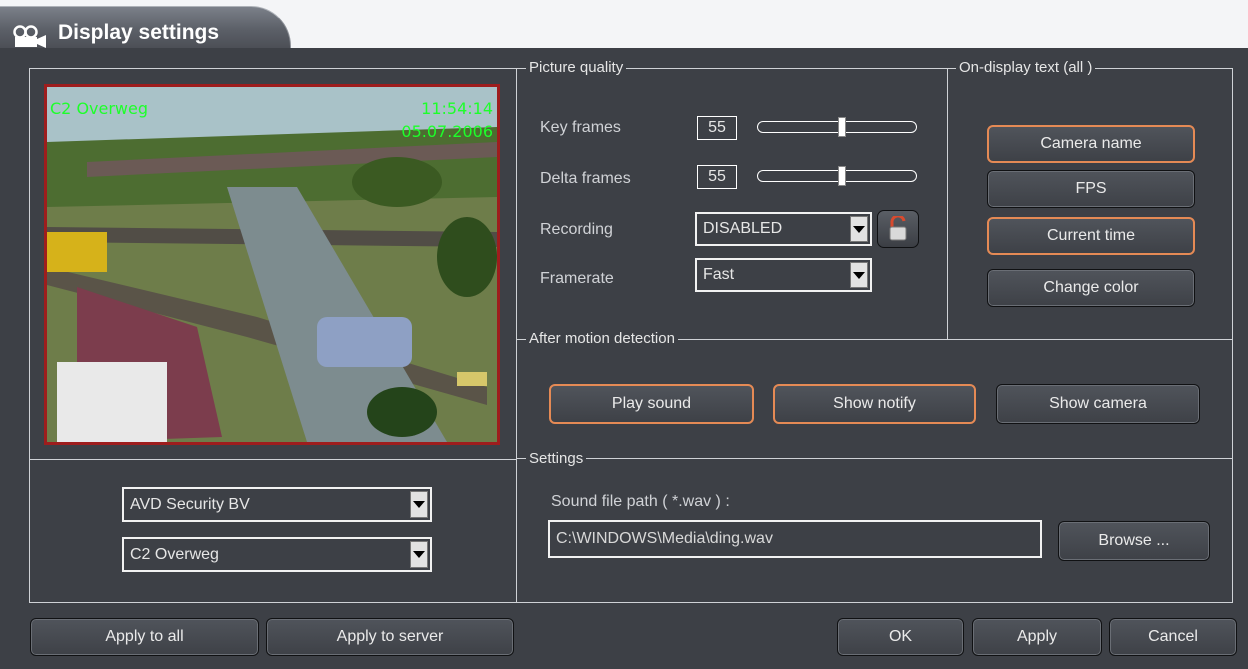 This screenshot has width=1248, height=669. Describe the element at coordinates (842, 176) in the screenshot. I see `delta-frames-slider-thumb` at that location.